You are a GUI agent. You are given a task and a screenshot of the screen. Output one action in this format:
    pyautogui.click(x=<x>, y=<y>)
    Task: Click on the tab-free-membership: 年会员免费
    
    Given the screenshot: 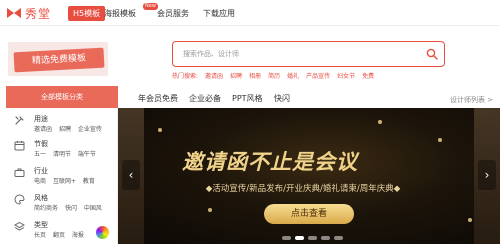 What is the action you would take?
    pyautogui.click(x=158, y=99)
    